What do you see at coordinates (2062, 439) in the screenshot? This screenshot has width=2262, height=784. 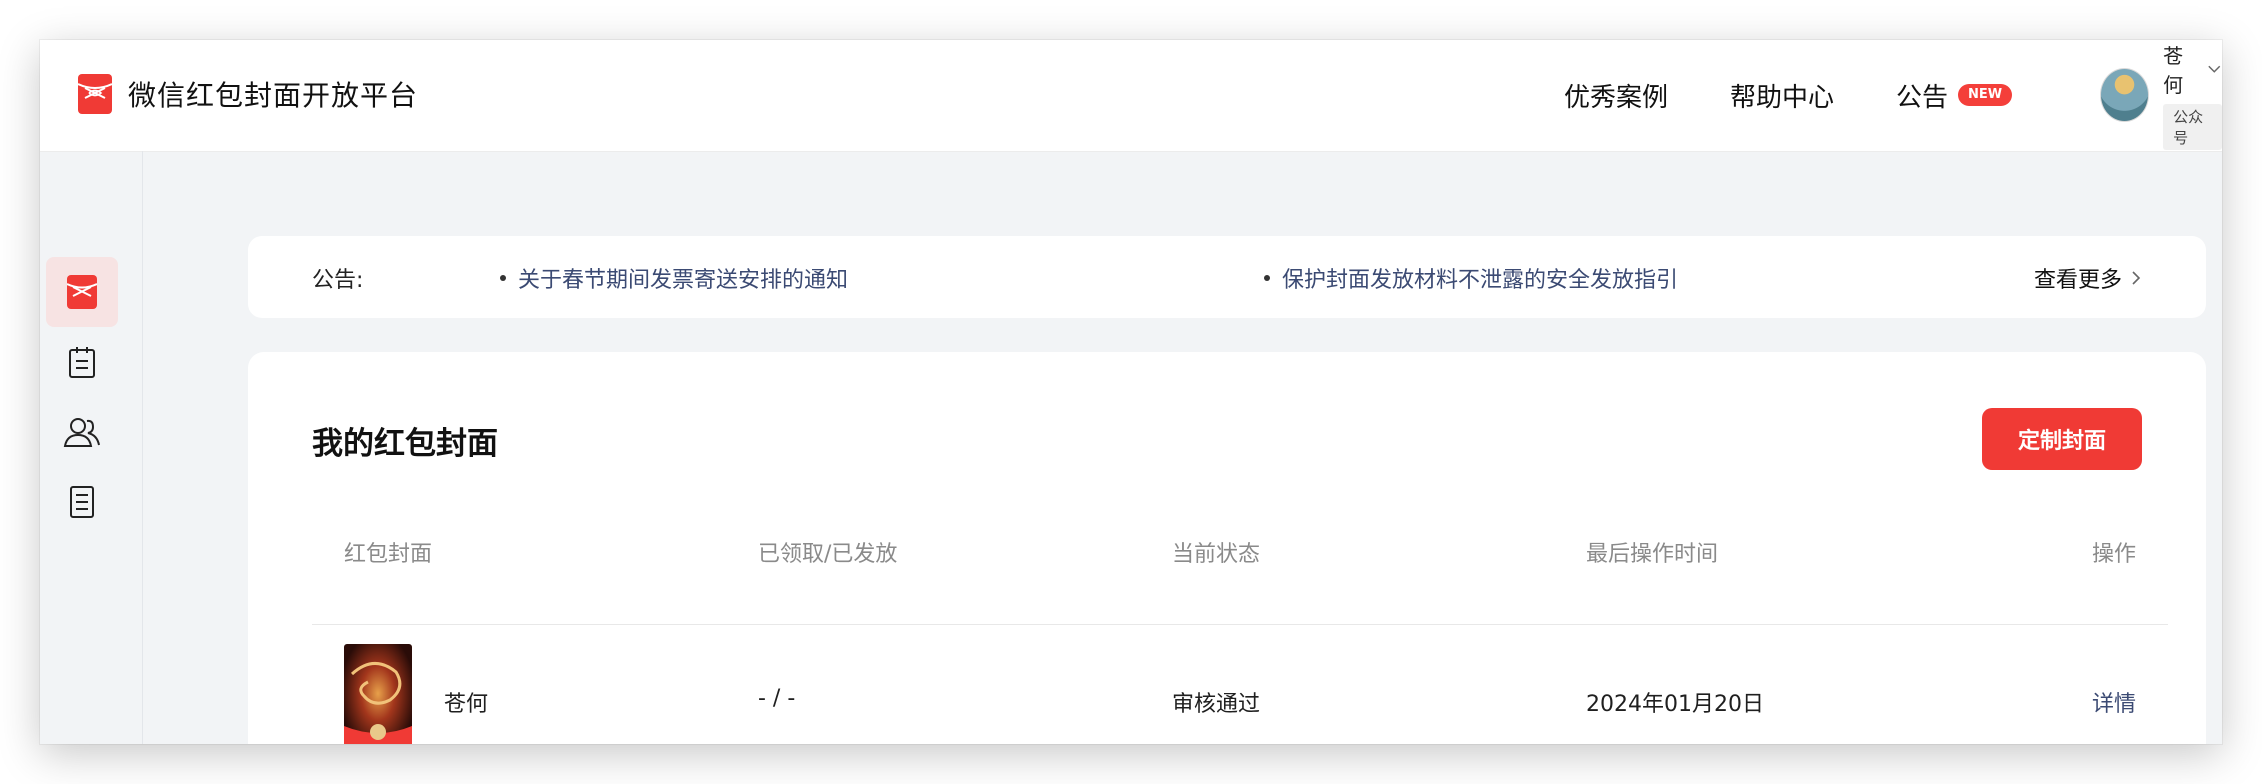 I see `create-cover-button: 定制封面` at bounding box center [2062, 439].